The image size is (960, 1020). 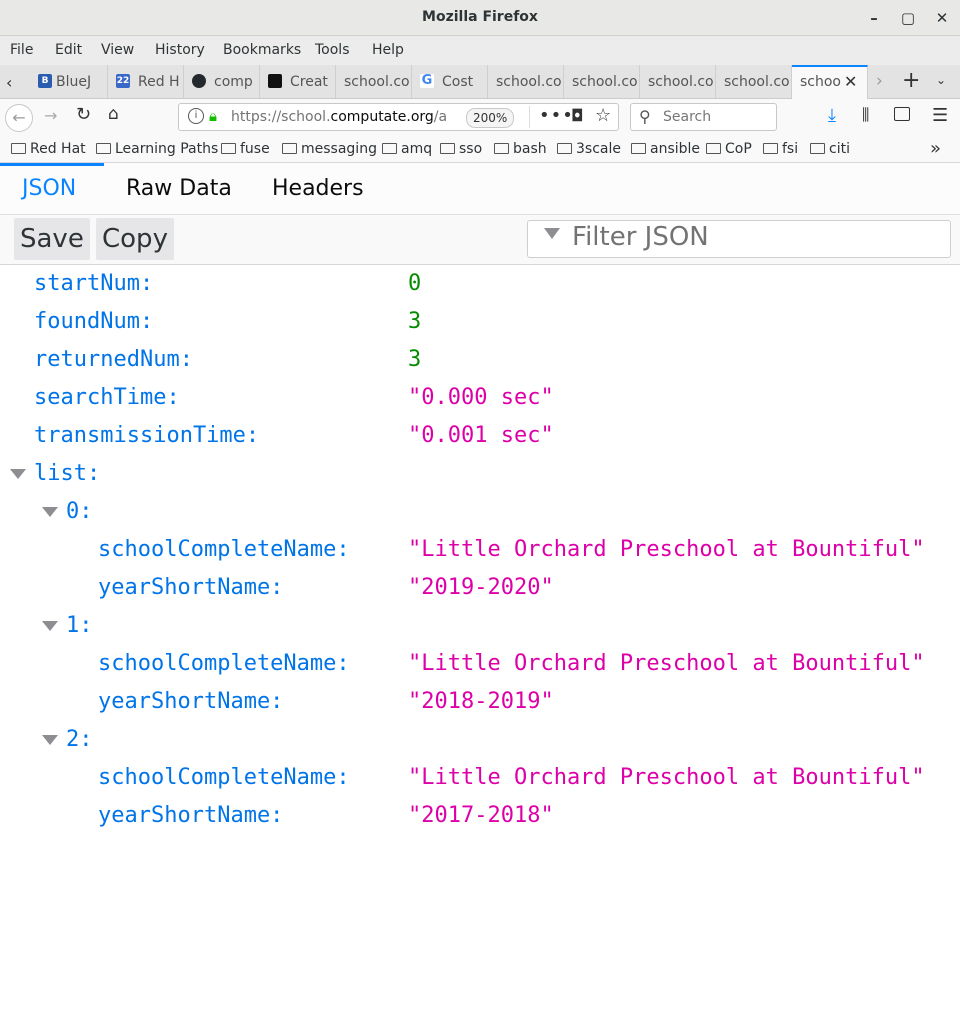 What do you see at coordinates (520, 149) in the screenshot?
I see `bookmark-bash: bash` at bounding box center [520, 149].